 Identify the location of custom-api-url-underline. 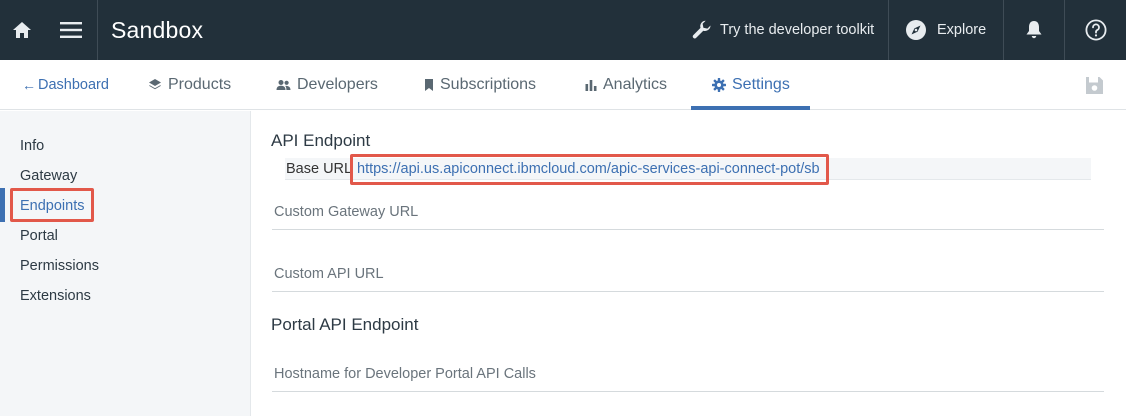
(688, 291).